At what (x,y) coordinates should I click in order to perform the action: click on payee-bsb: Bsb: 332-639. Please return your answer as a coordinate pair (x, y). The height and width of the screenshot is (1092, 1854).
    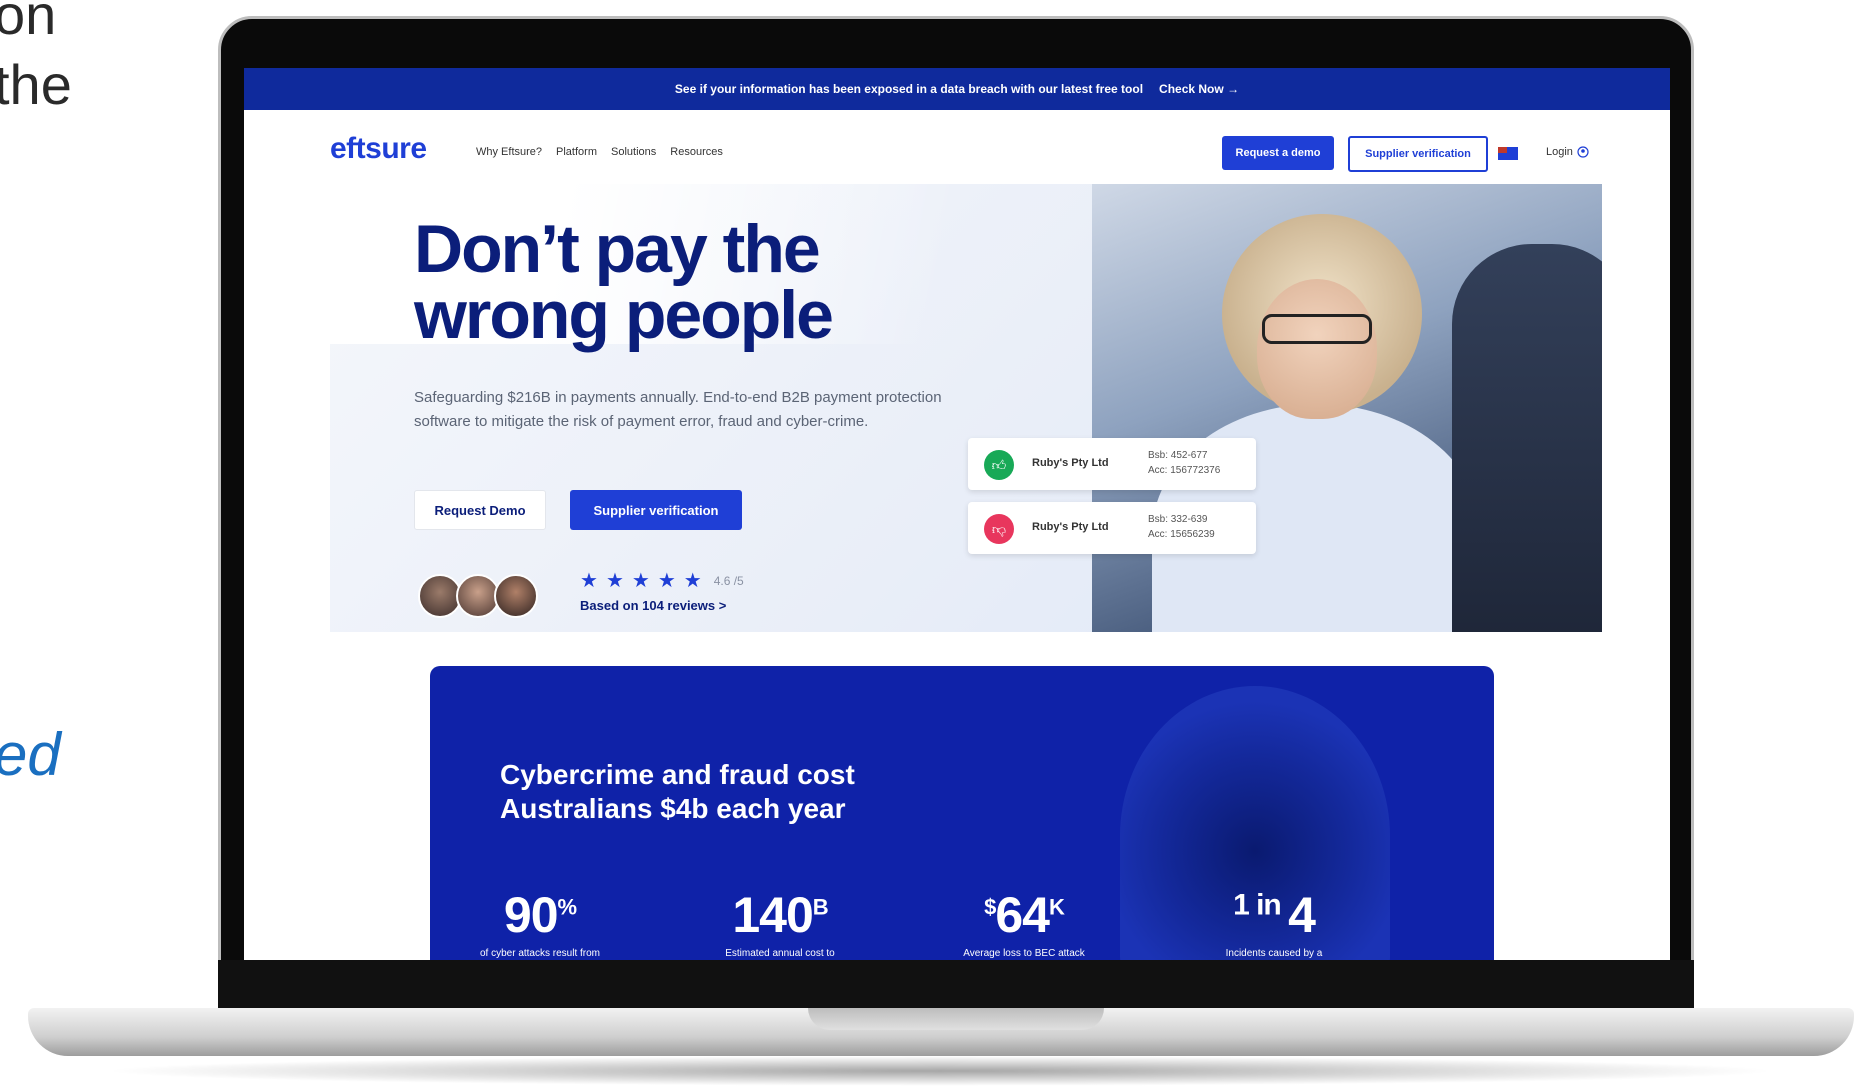
    Looking at the image, I should click on (1178, 519).